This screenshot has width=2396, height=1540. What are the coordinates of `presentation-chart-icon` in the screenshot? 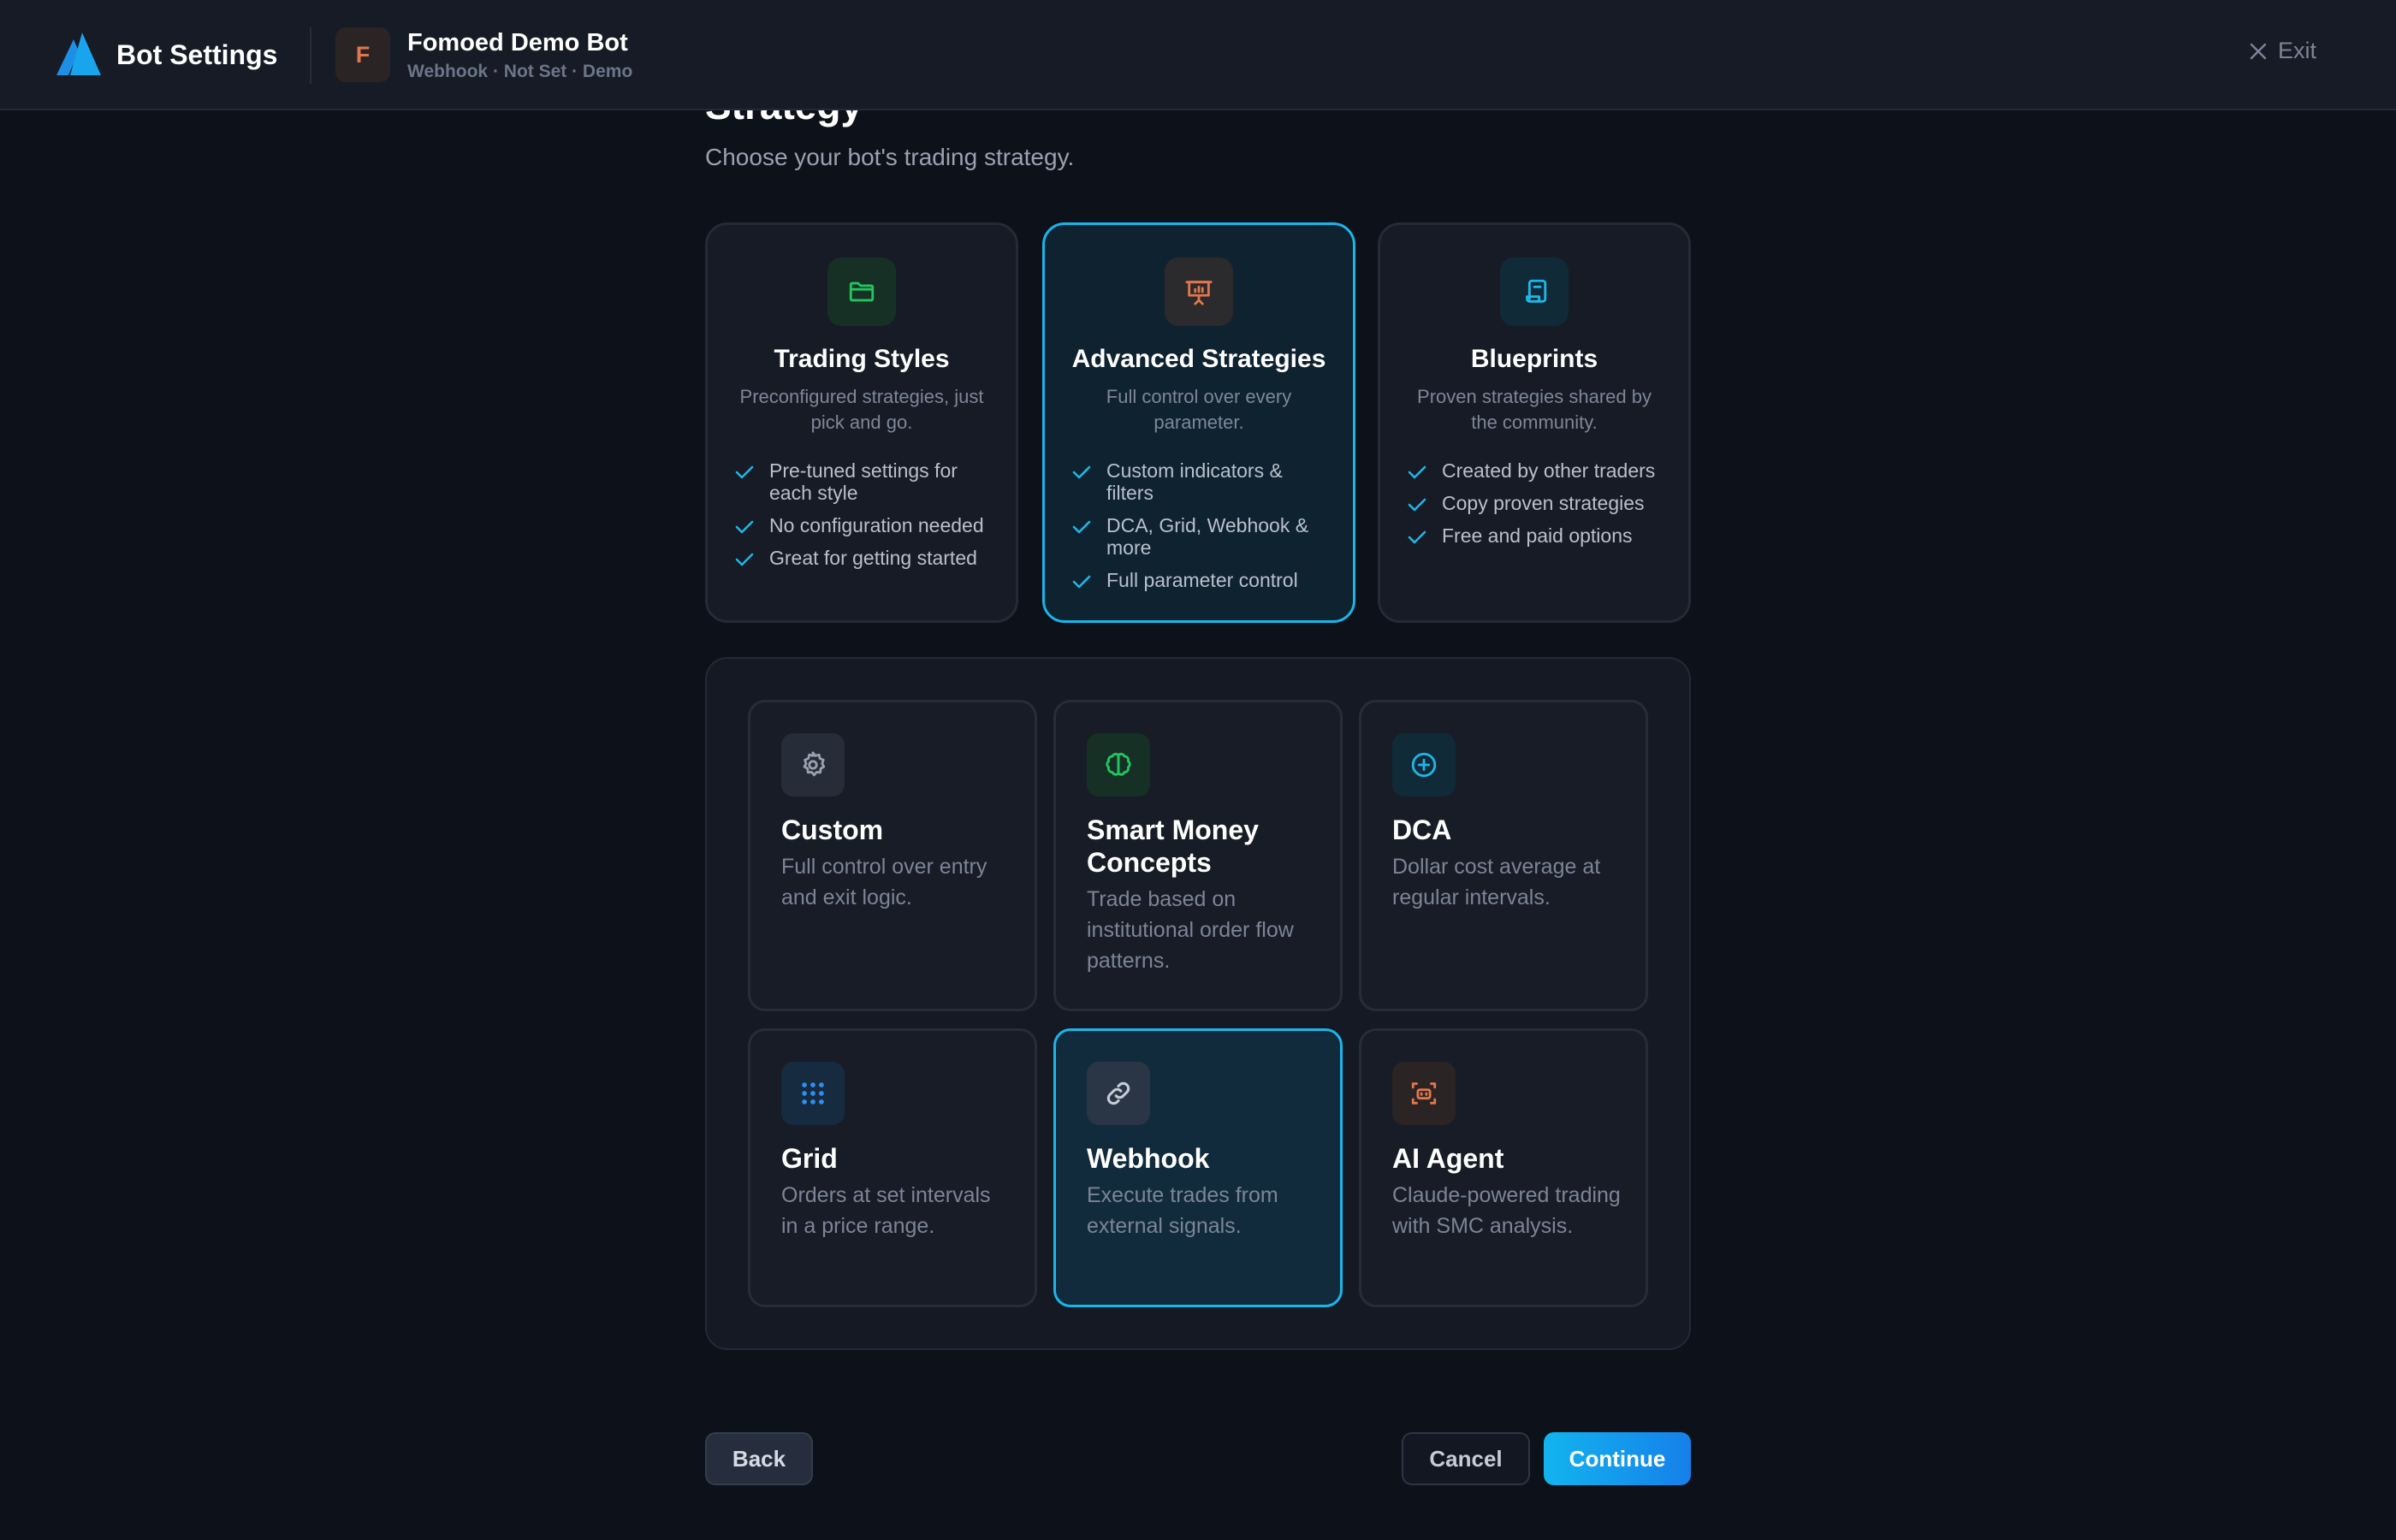 It's located at (1199, 292).